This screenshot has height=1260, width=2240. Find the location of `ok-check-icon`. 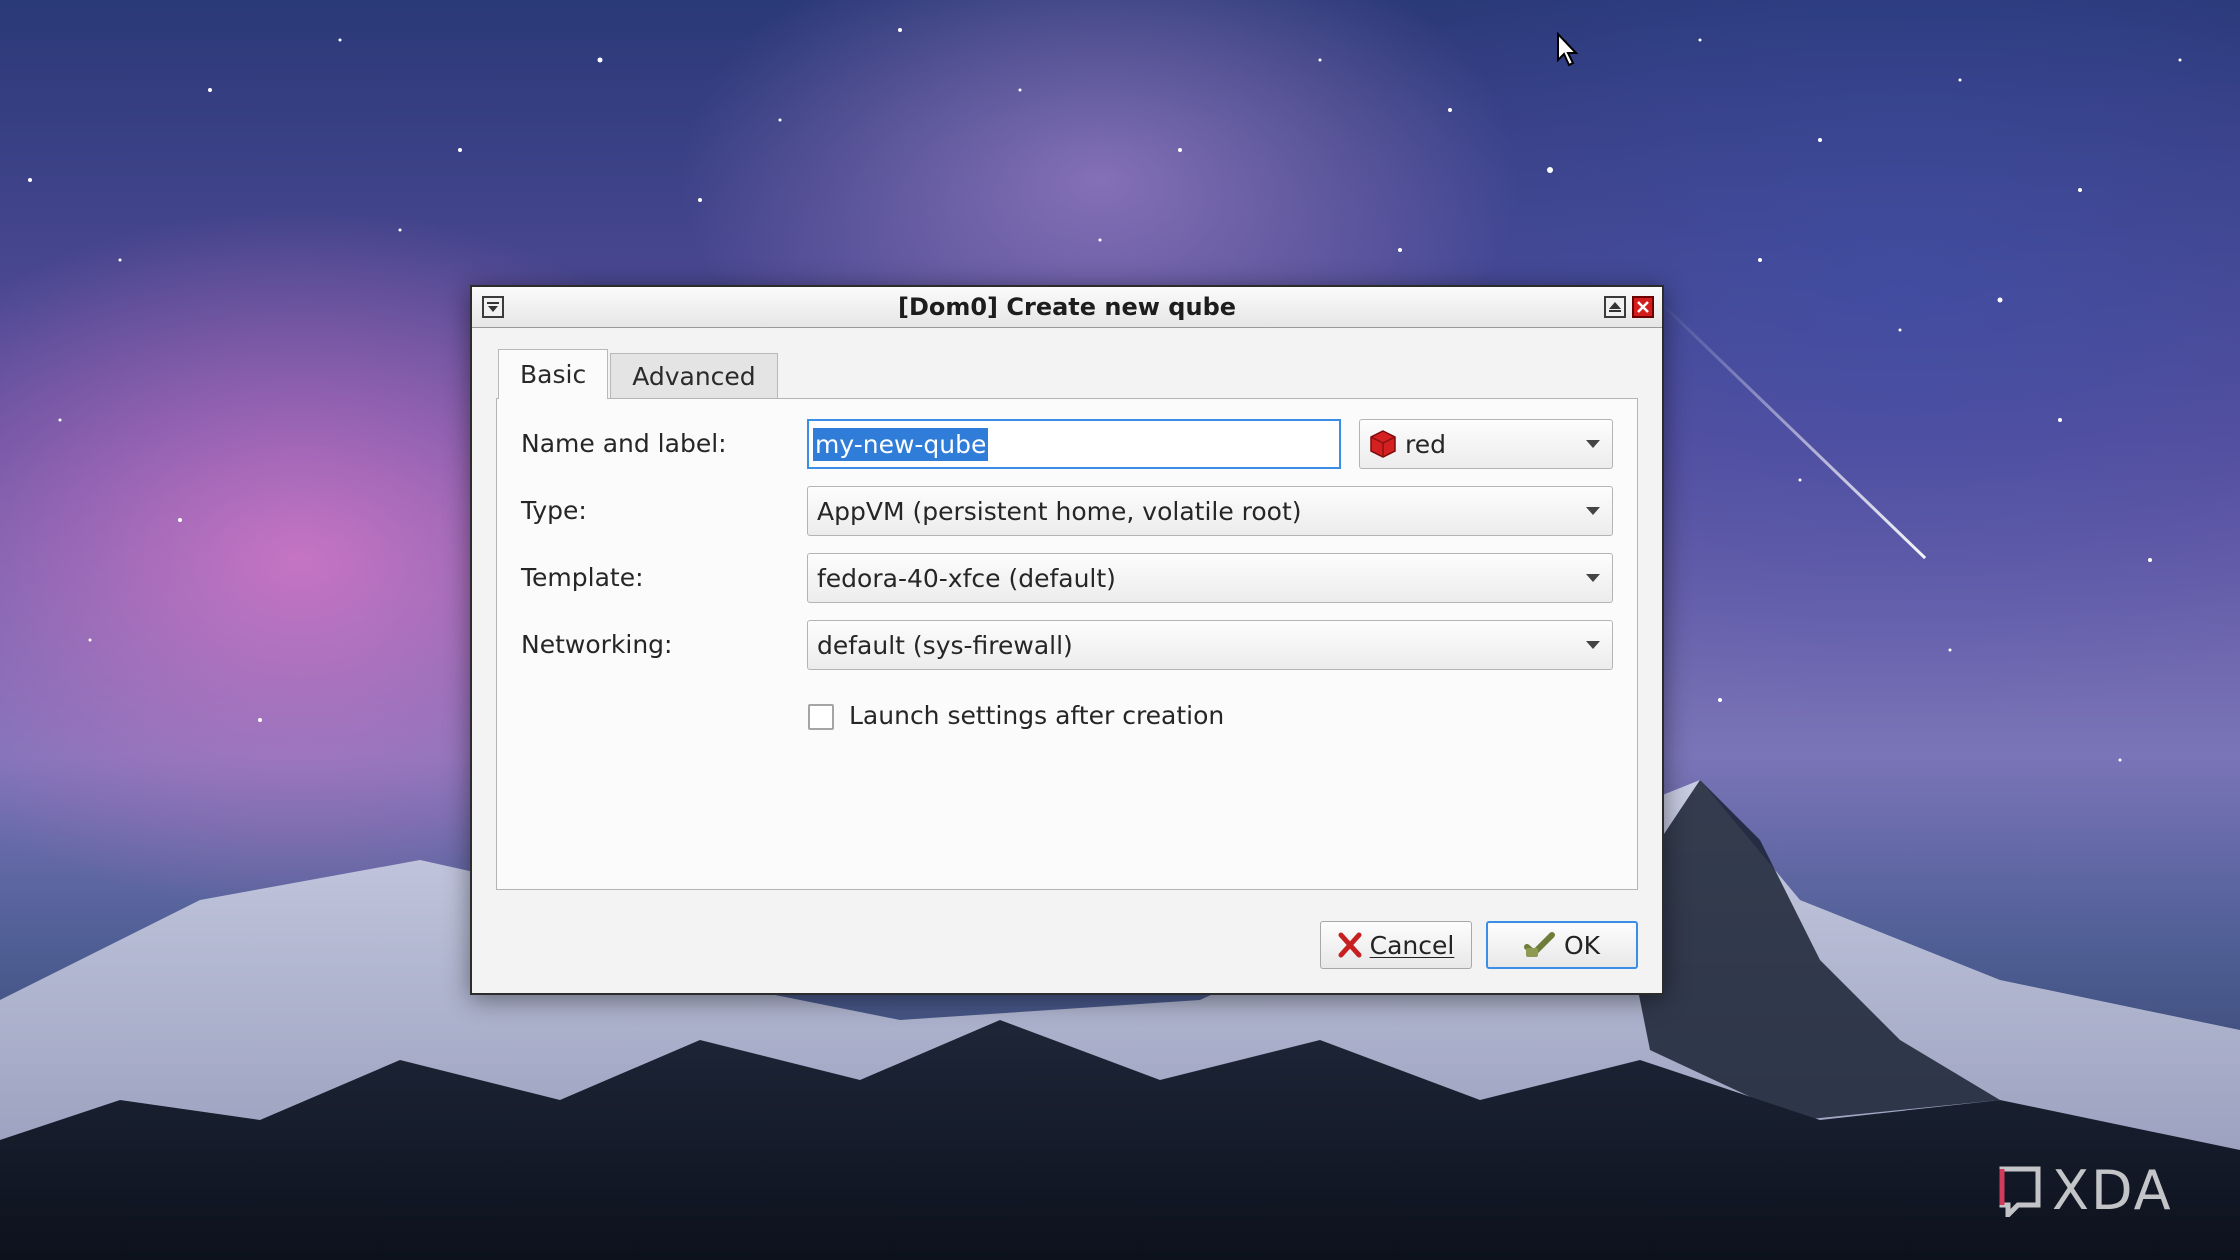

ok-check-icon is located at coordinates (1539, 944).